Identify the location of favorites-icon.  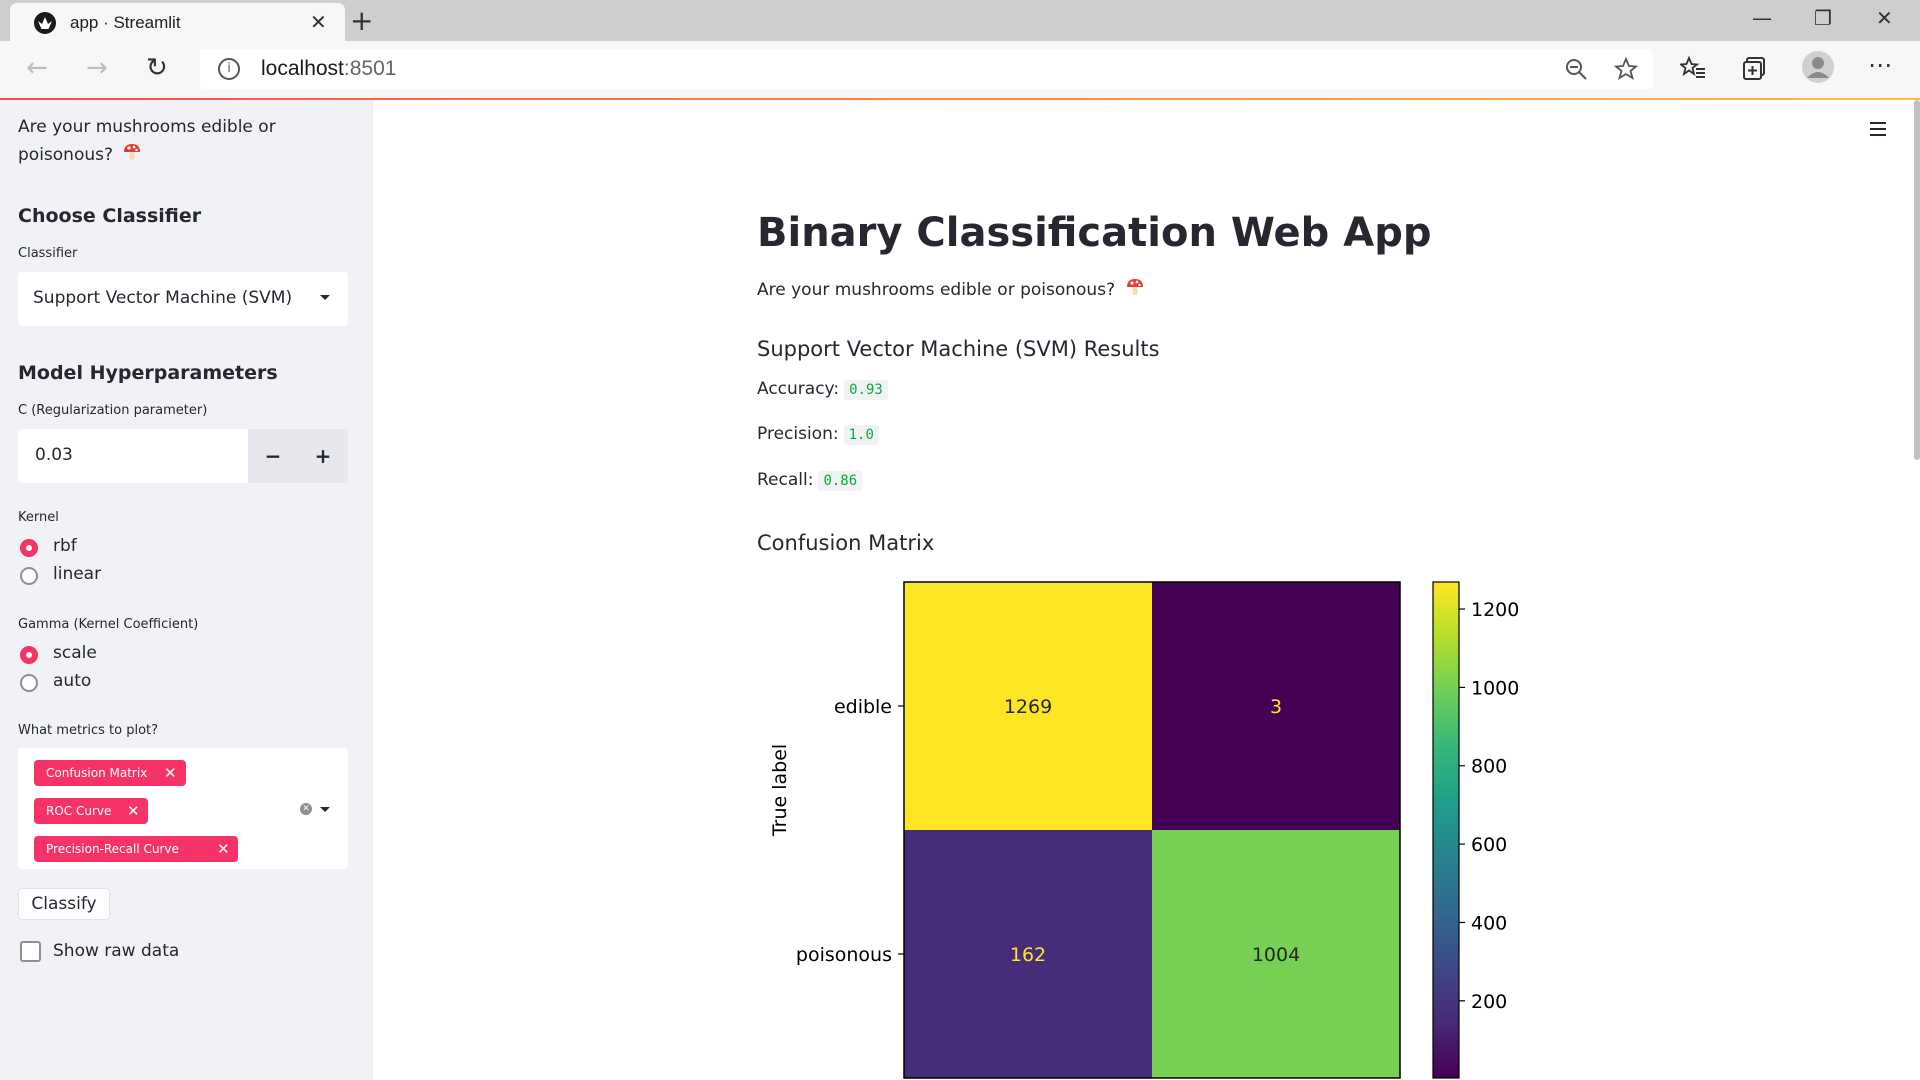
(1693, 68).